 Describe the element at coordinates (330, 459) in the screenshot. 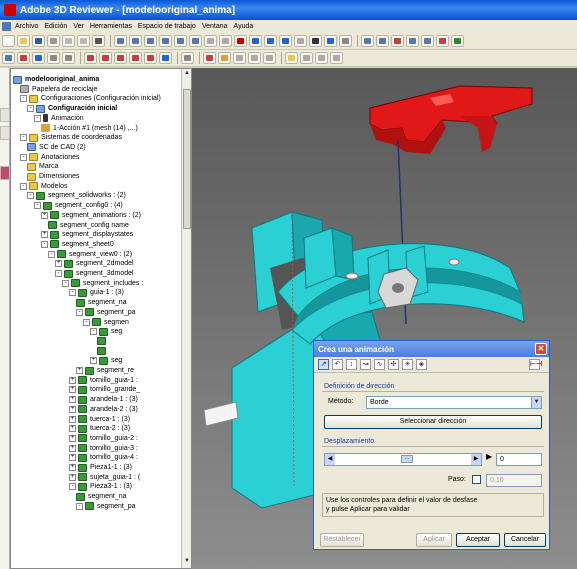

I see `slider-left-arrow-icon: ◀` at that location.